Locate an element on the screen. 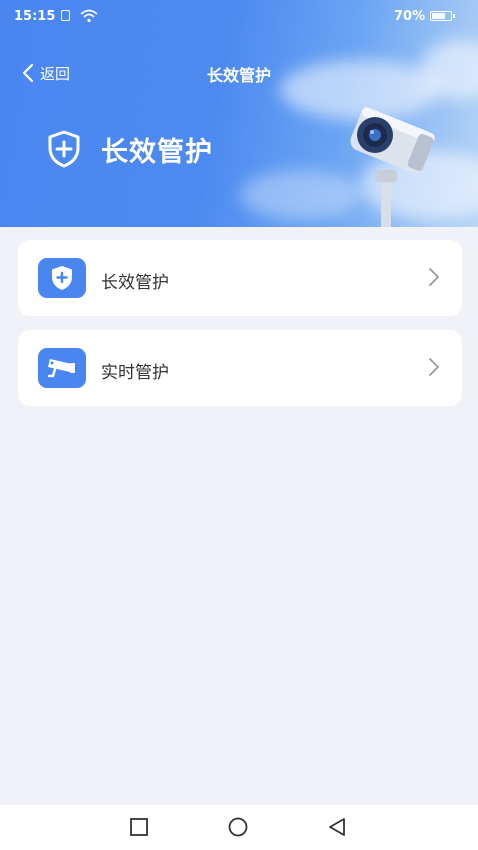 The height and width of the screenshot is (850, 478). status-time: 15:15 is located at coordinates (35, 16).